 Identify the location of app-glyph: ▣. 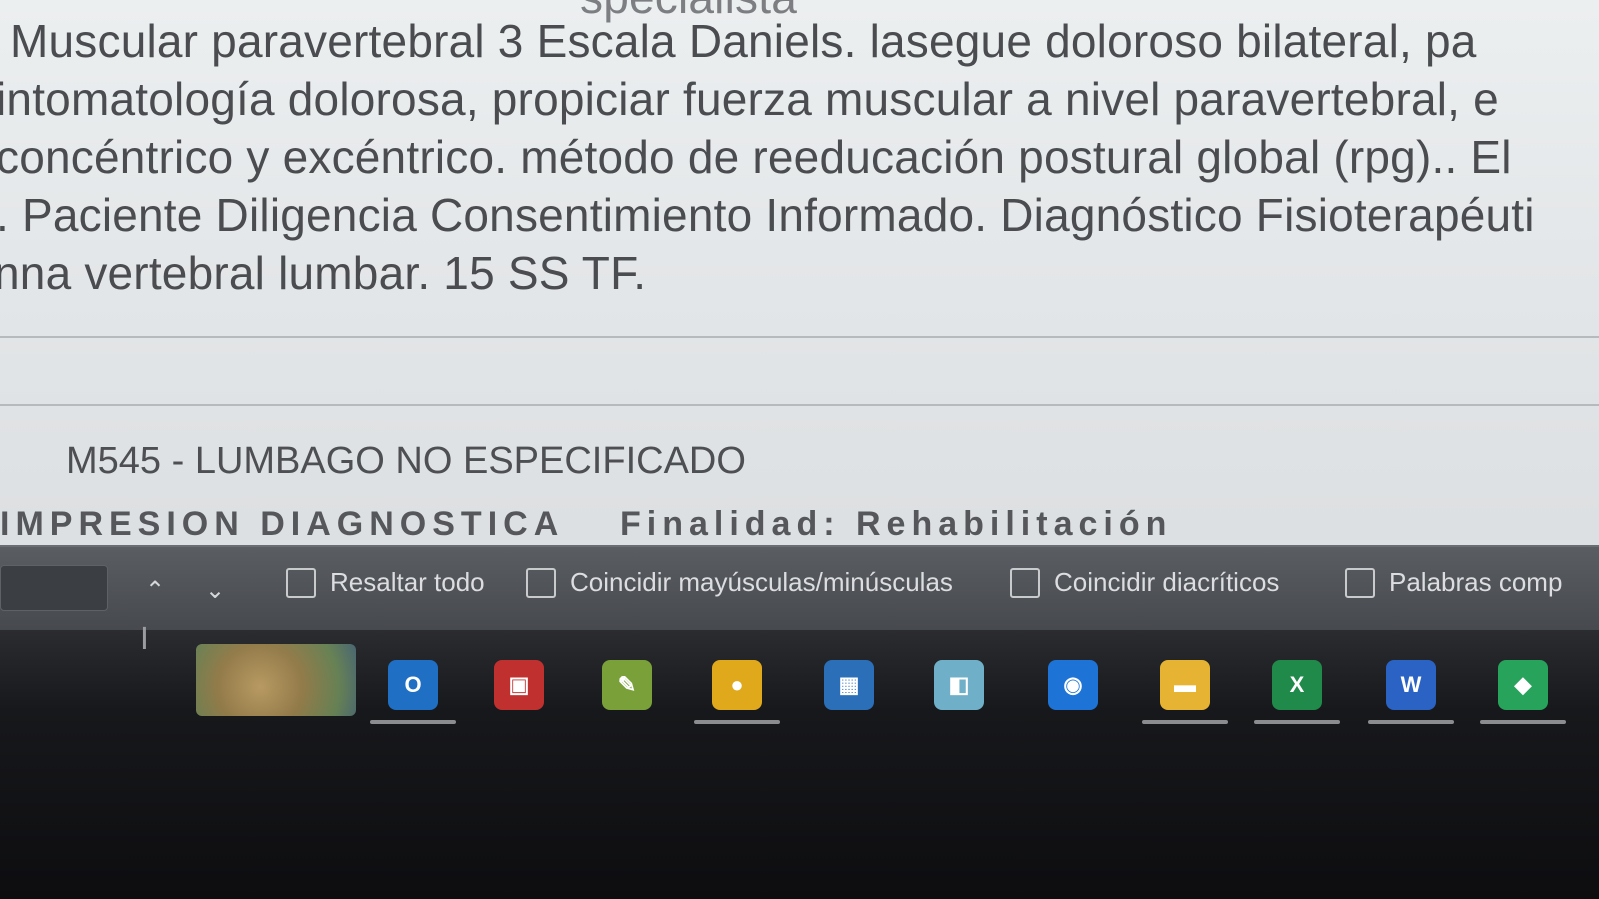
(519, 684).